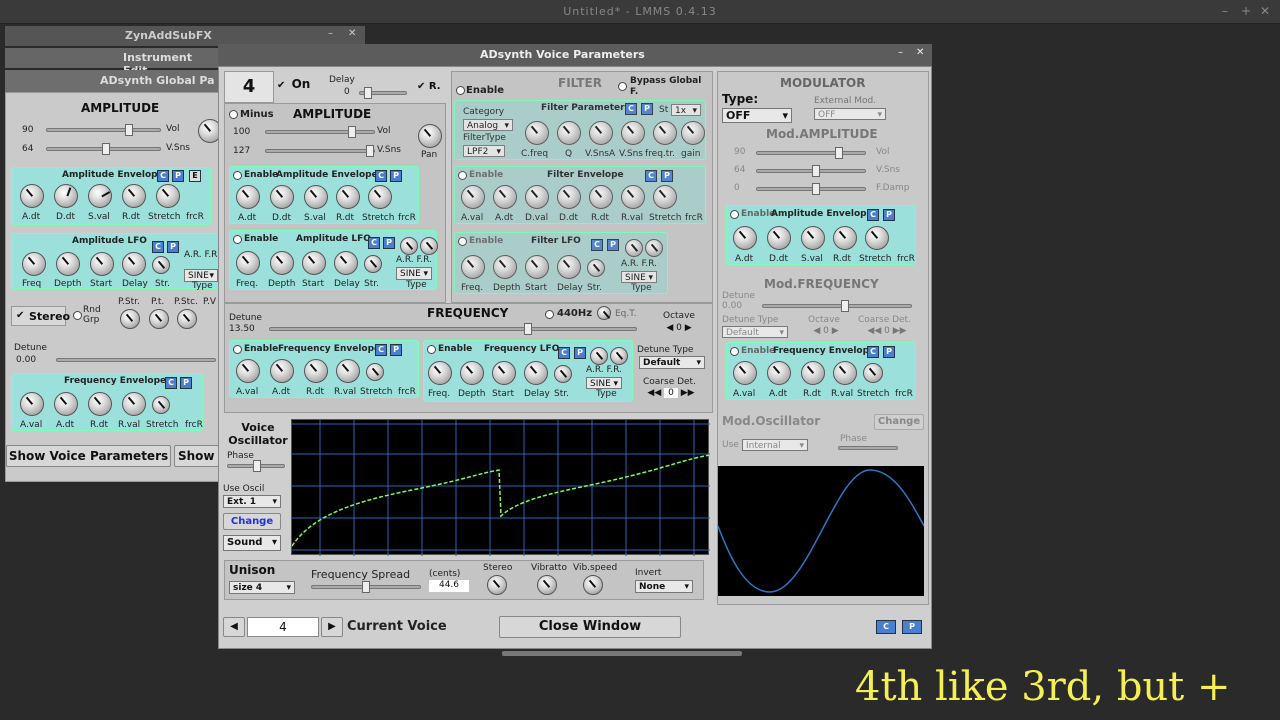 The width and height of the screenshot is (1280, 720). Describe the element at coordinates (575, 55) in the screenshot. I see `voice-window-titlebar: ADsynth Voice Parameters – ✕` at that location.